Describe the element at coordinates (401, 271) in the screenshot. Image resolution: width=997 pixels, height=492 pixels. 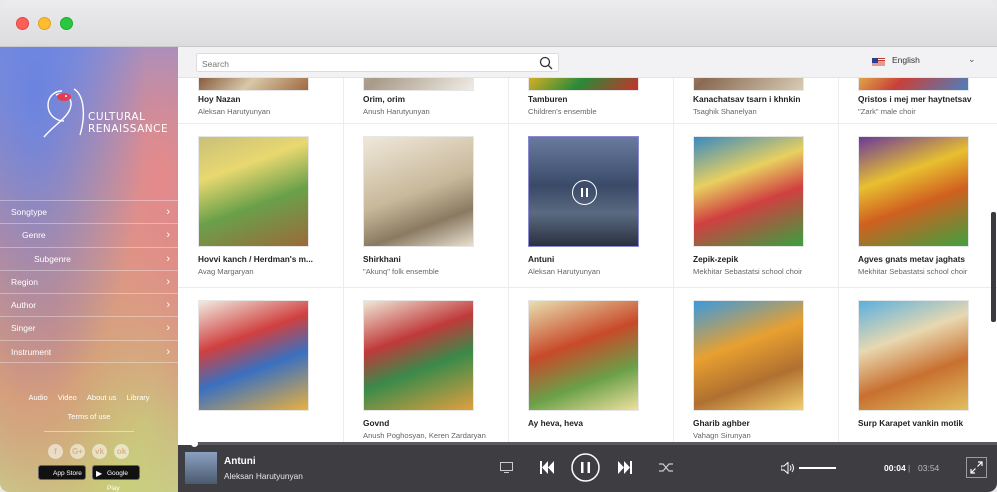
I see `song-artist: "Akunq" folk ensemble` at that location.